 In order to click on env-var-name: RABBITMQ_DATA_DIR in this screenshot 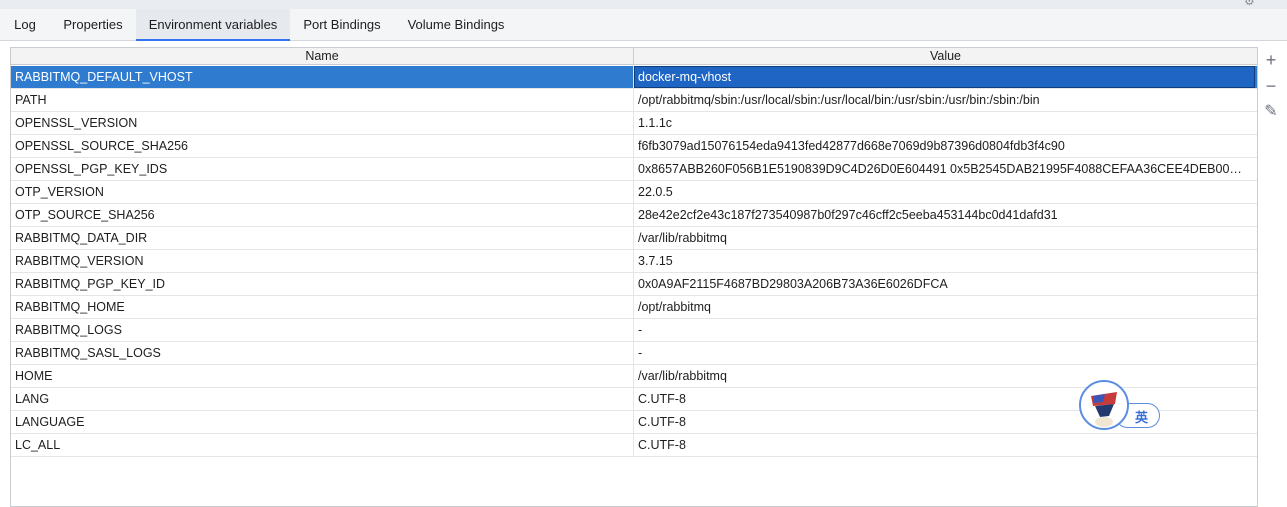, I will do `click(81, 238)`.